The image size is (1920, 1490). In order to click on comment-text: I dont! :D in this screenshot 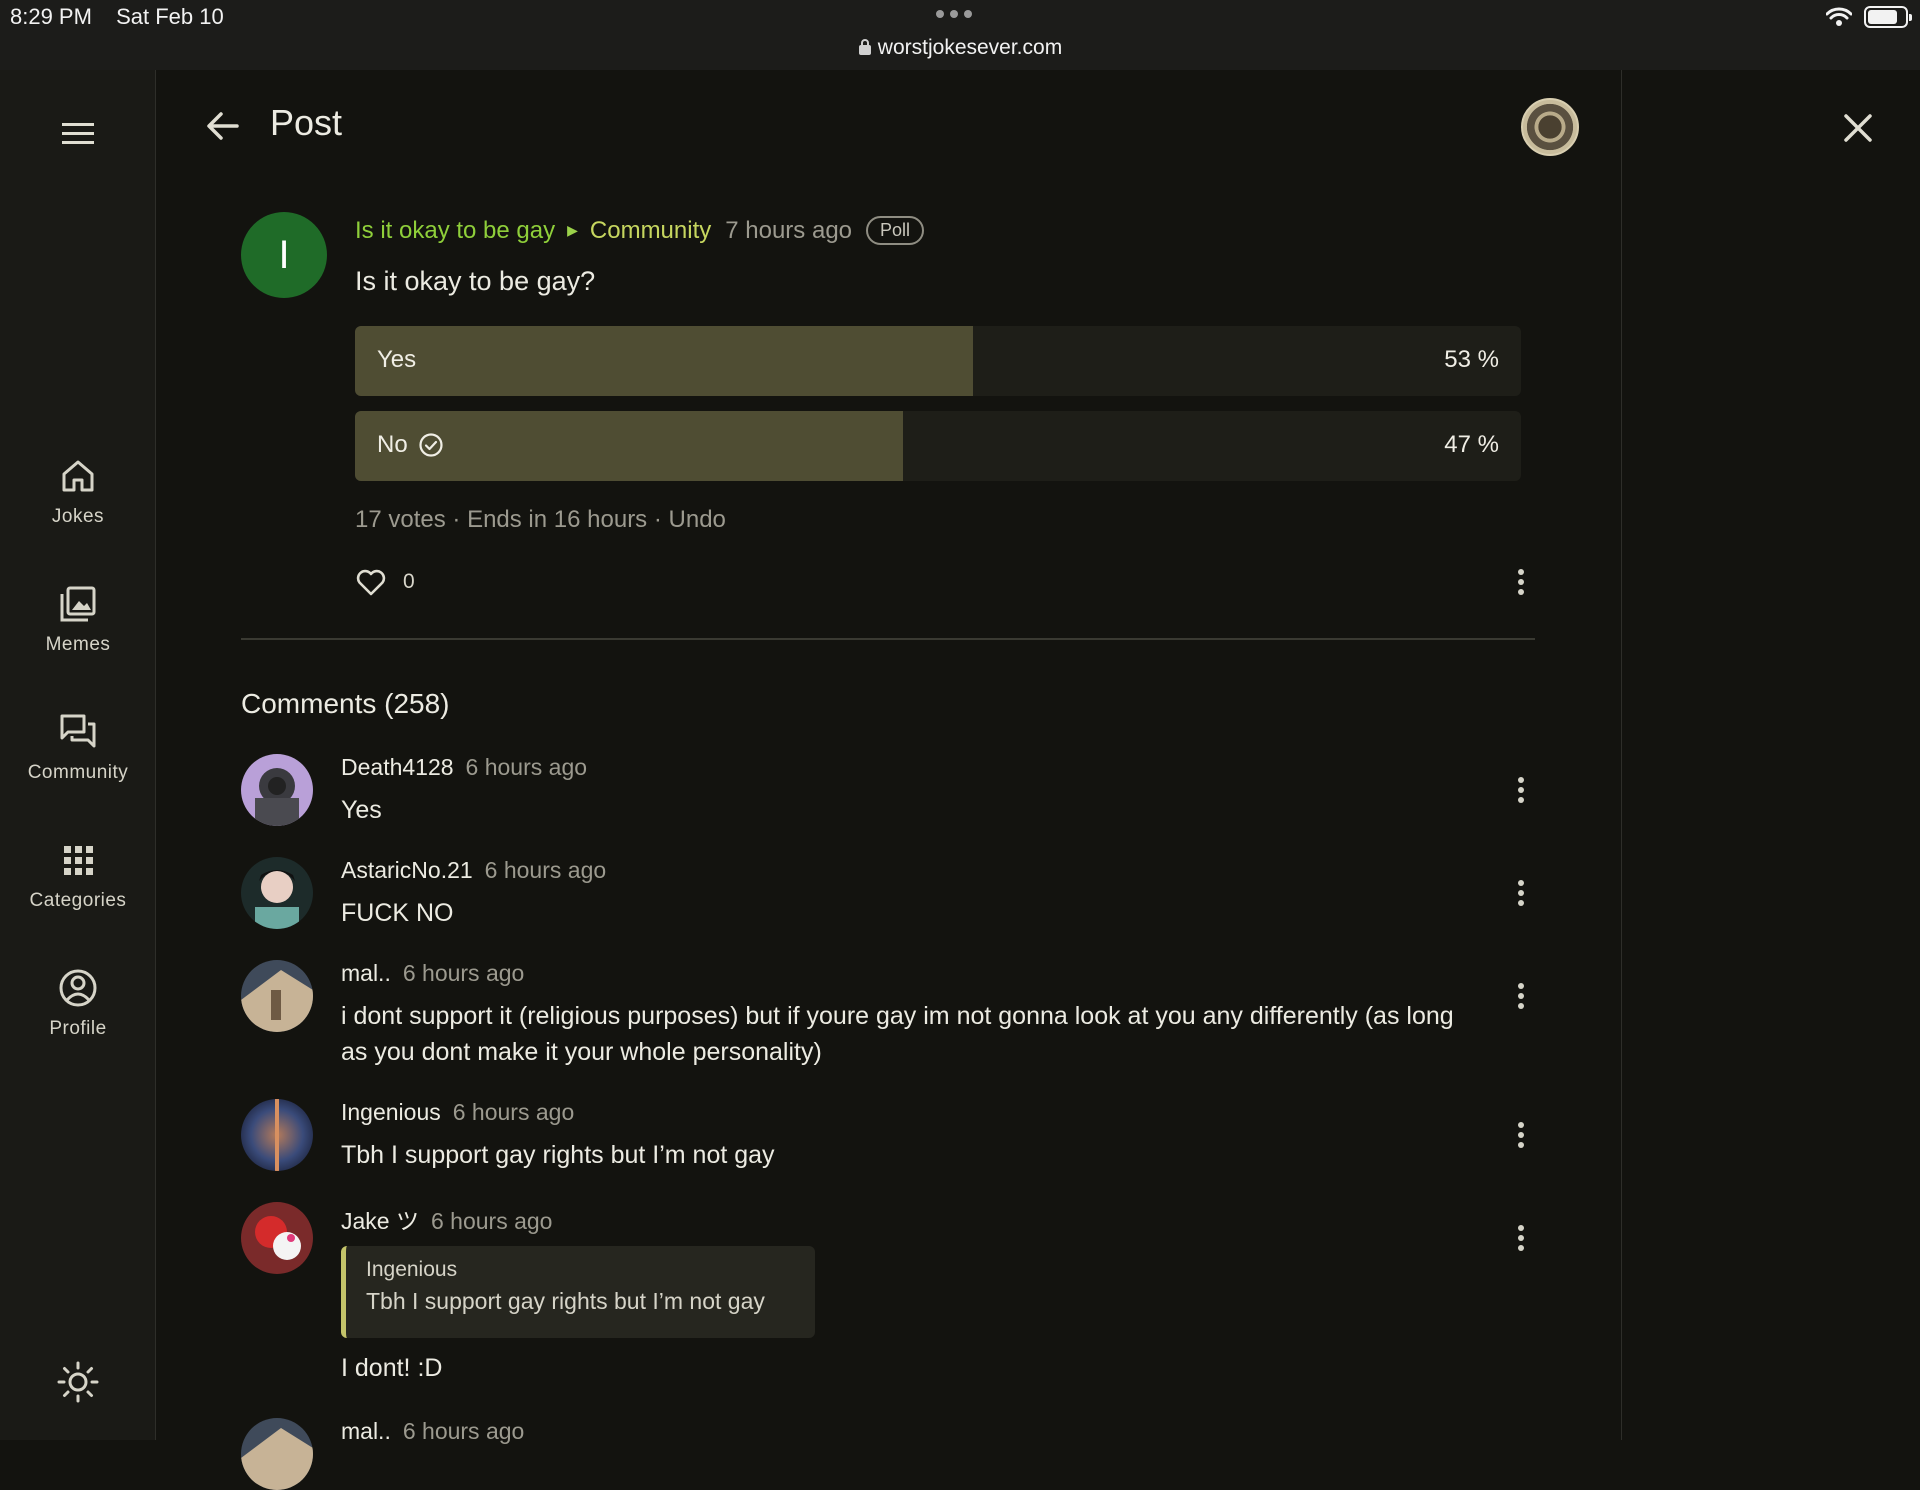, I will do `click(392, 1368)`.